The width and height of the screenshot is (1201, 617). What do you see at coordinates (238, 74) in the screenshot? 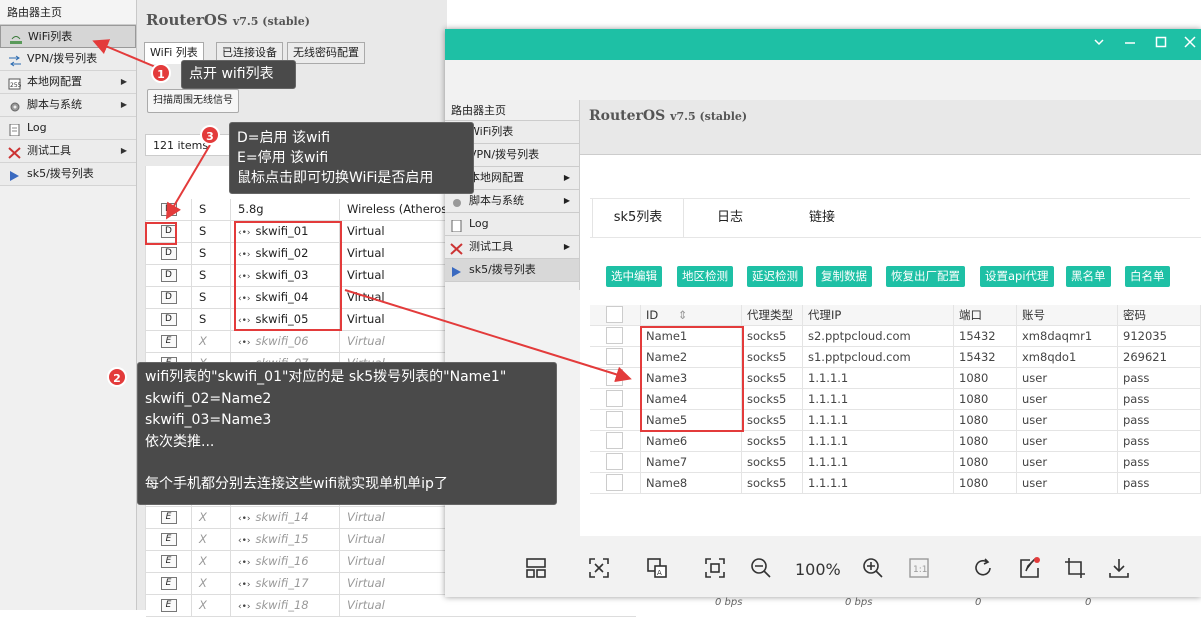
I see `tip-open-wifi-list: 点开 wifi列表` at bounding box center [238, 74].